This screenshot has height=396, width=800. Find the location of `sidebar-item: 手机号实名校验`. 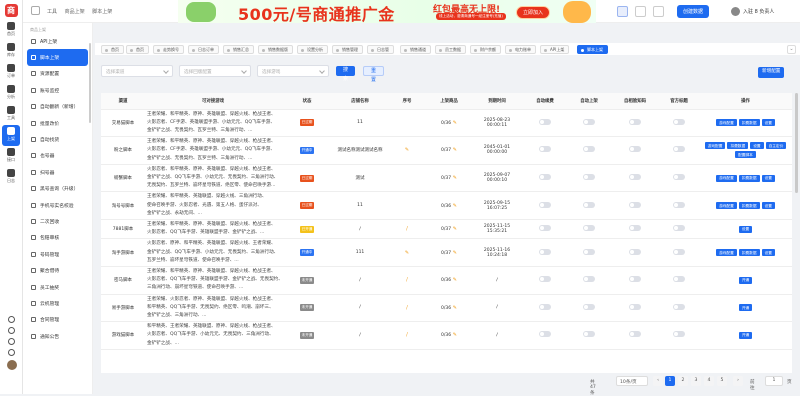

sidebar-item: 手机号实名校验 is located at coordinates (57, 205).